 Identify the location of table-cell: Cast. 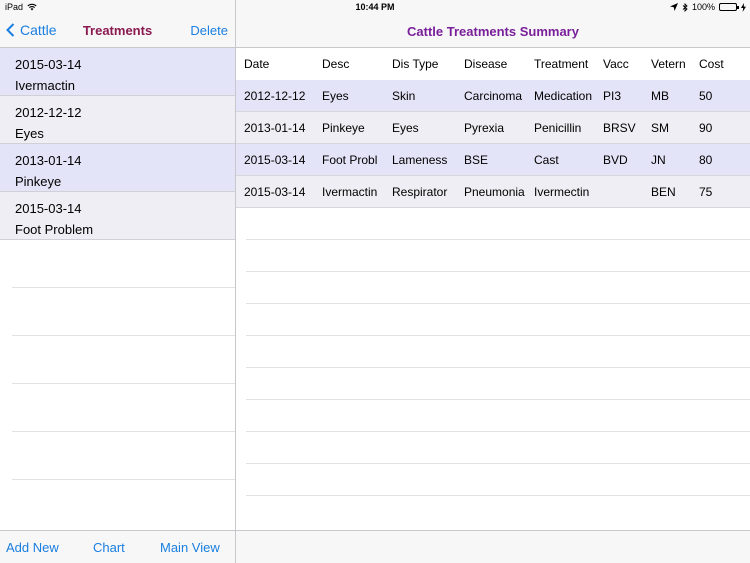
(546, 160).